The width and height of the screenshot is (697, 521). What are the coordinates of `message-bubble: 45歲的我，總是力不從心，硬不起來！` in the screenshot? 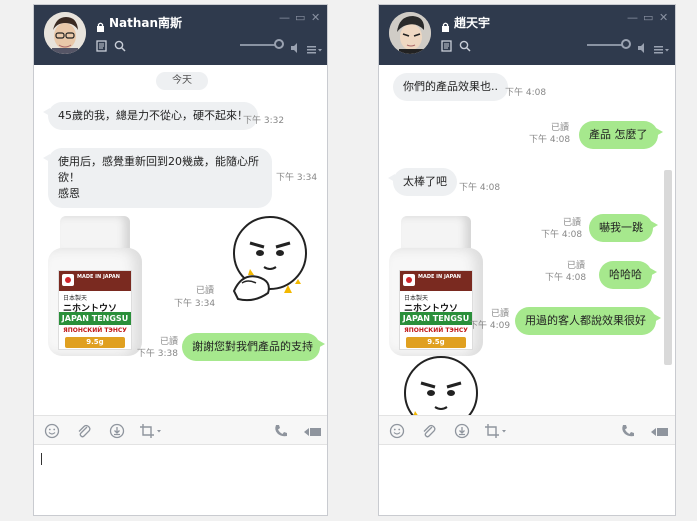 It's located at (150, 116).